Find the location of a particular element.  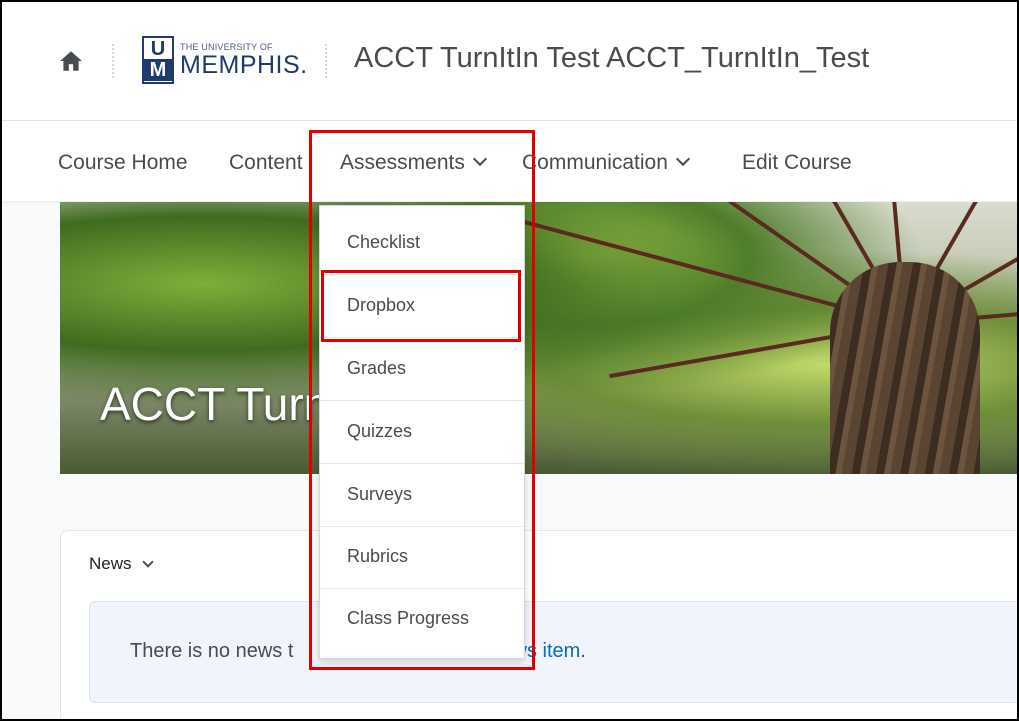

nav-assessments: Assessments is located at coordinates (413, 163).